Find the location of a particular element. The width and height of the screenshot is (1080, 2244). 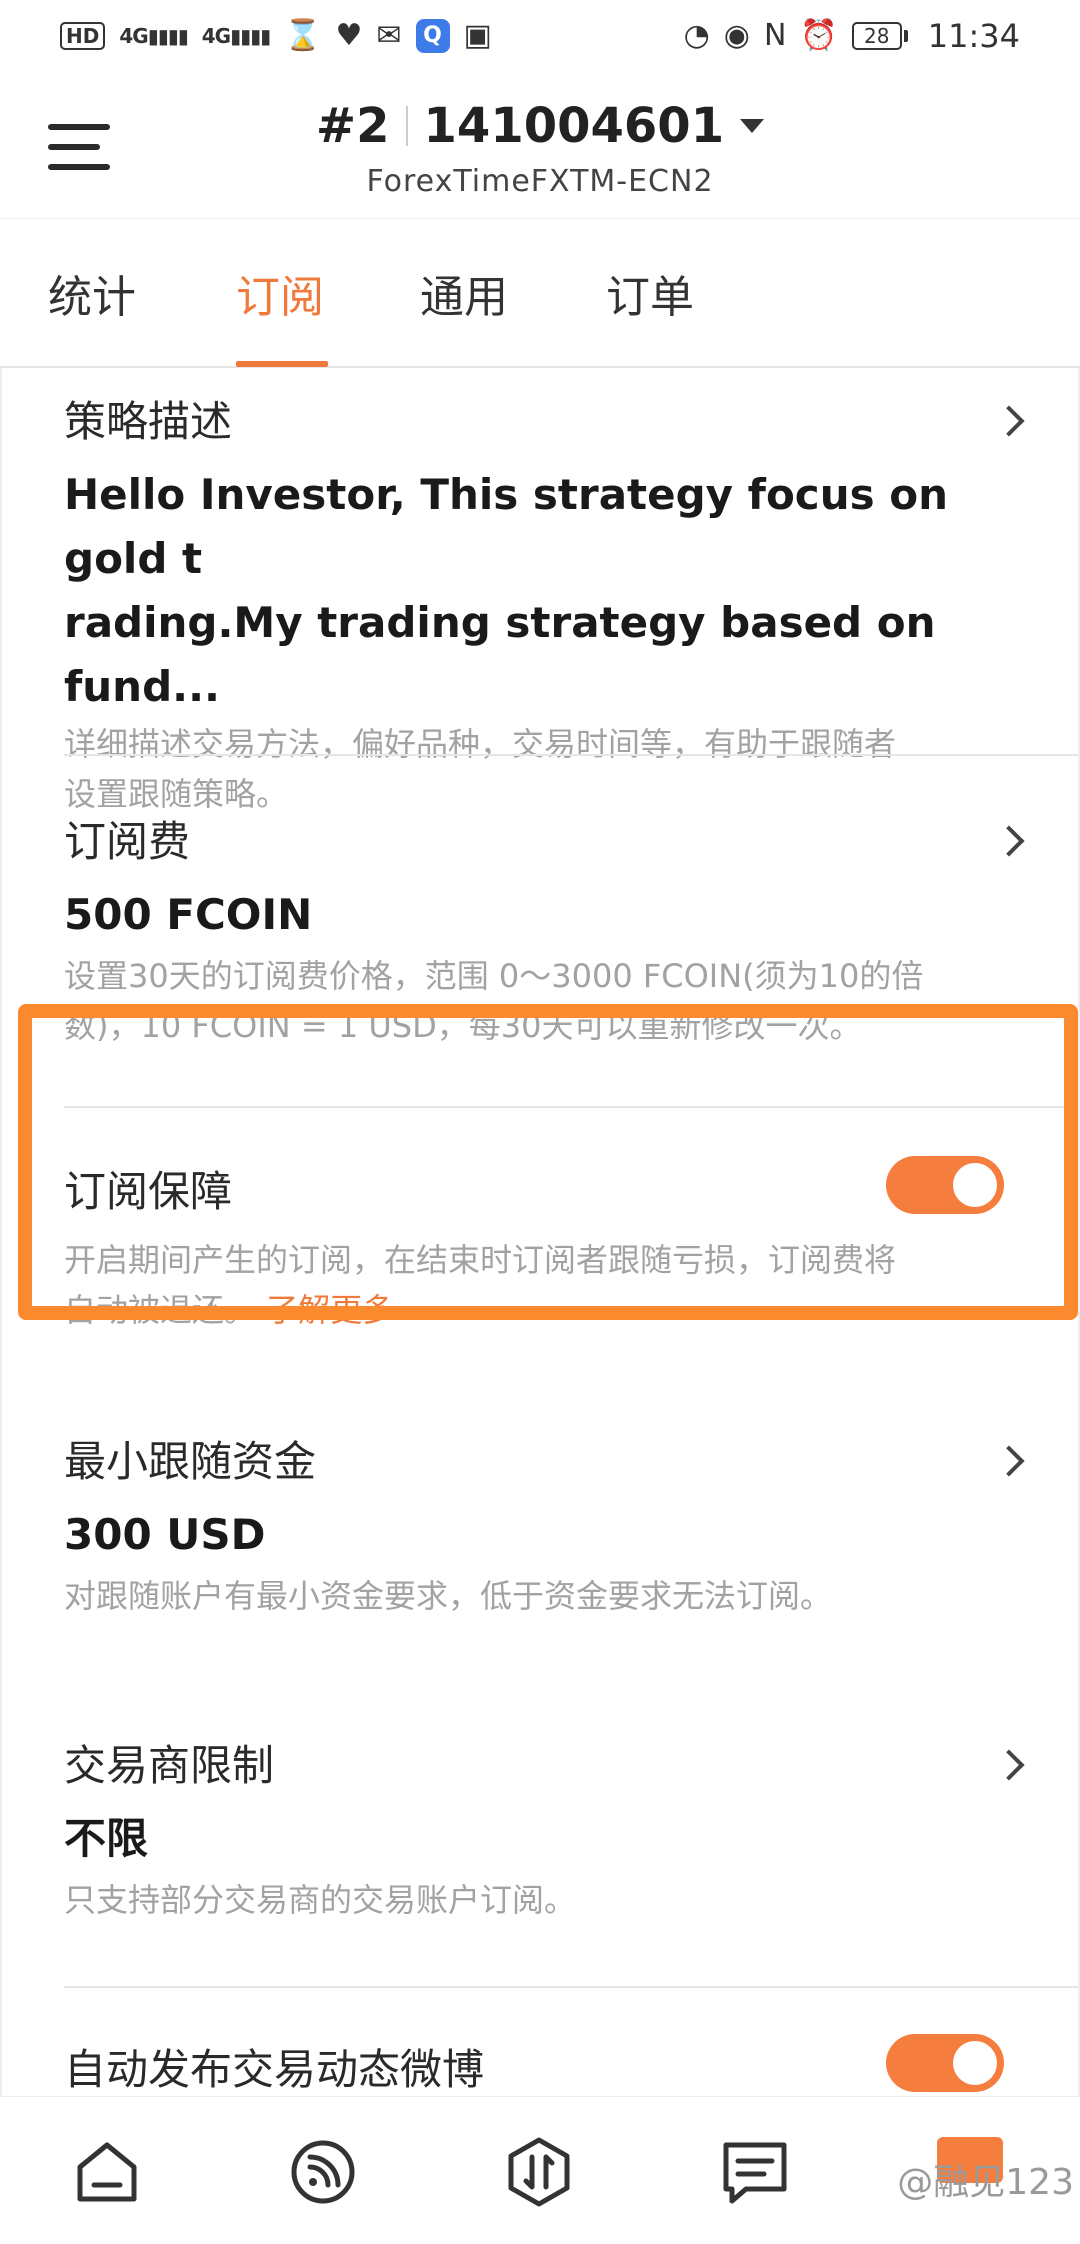

broker-server: ForexTimeFXTM-ECN2 is located at coordinates (540, 181).